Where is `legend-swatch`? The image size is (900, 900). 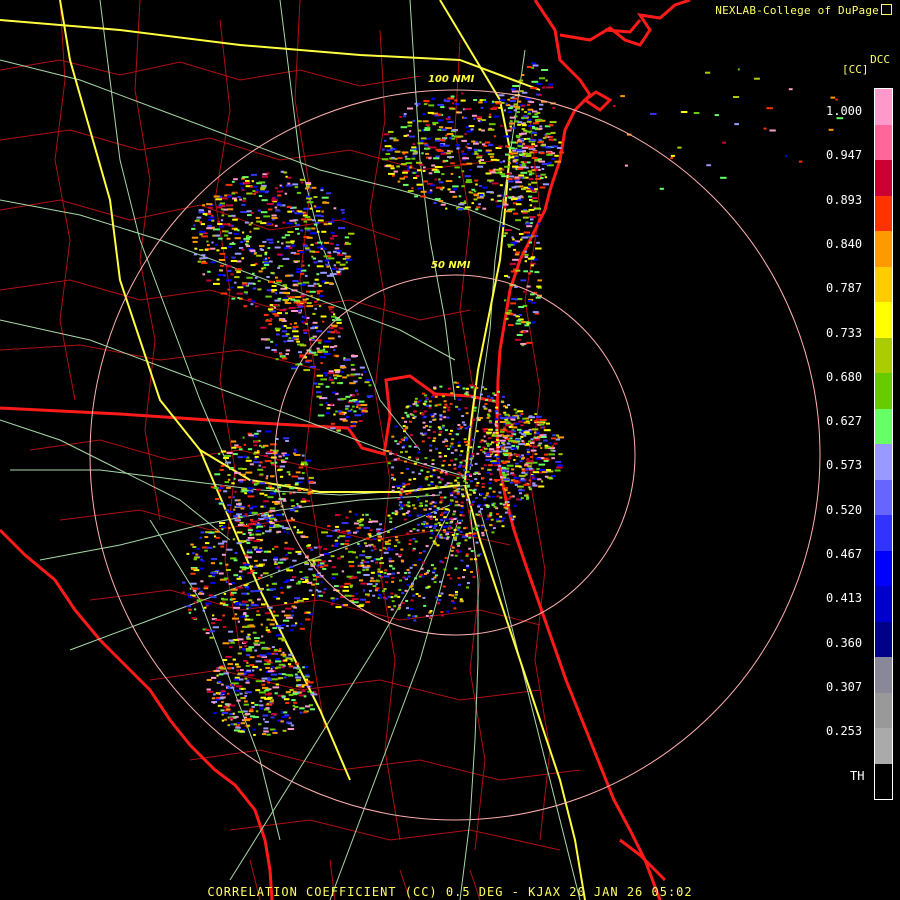
legend-swatch is located at coordinates (883, 746).